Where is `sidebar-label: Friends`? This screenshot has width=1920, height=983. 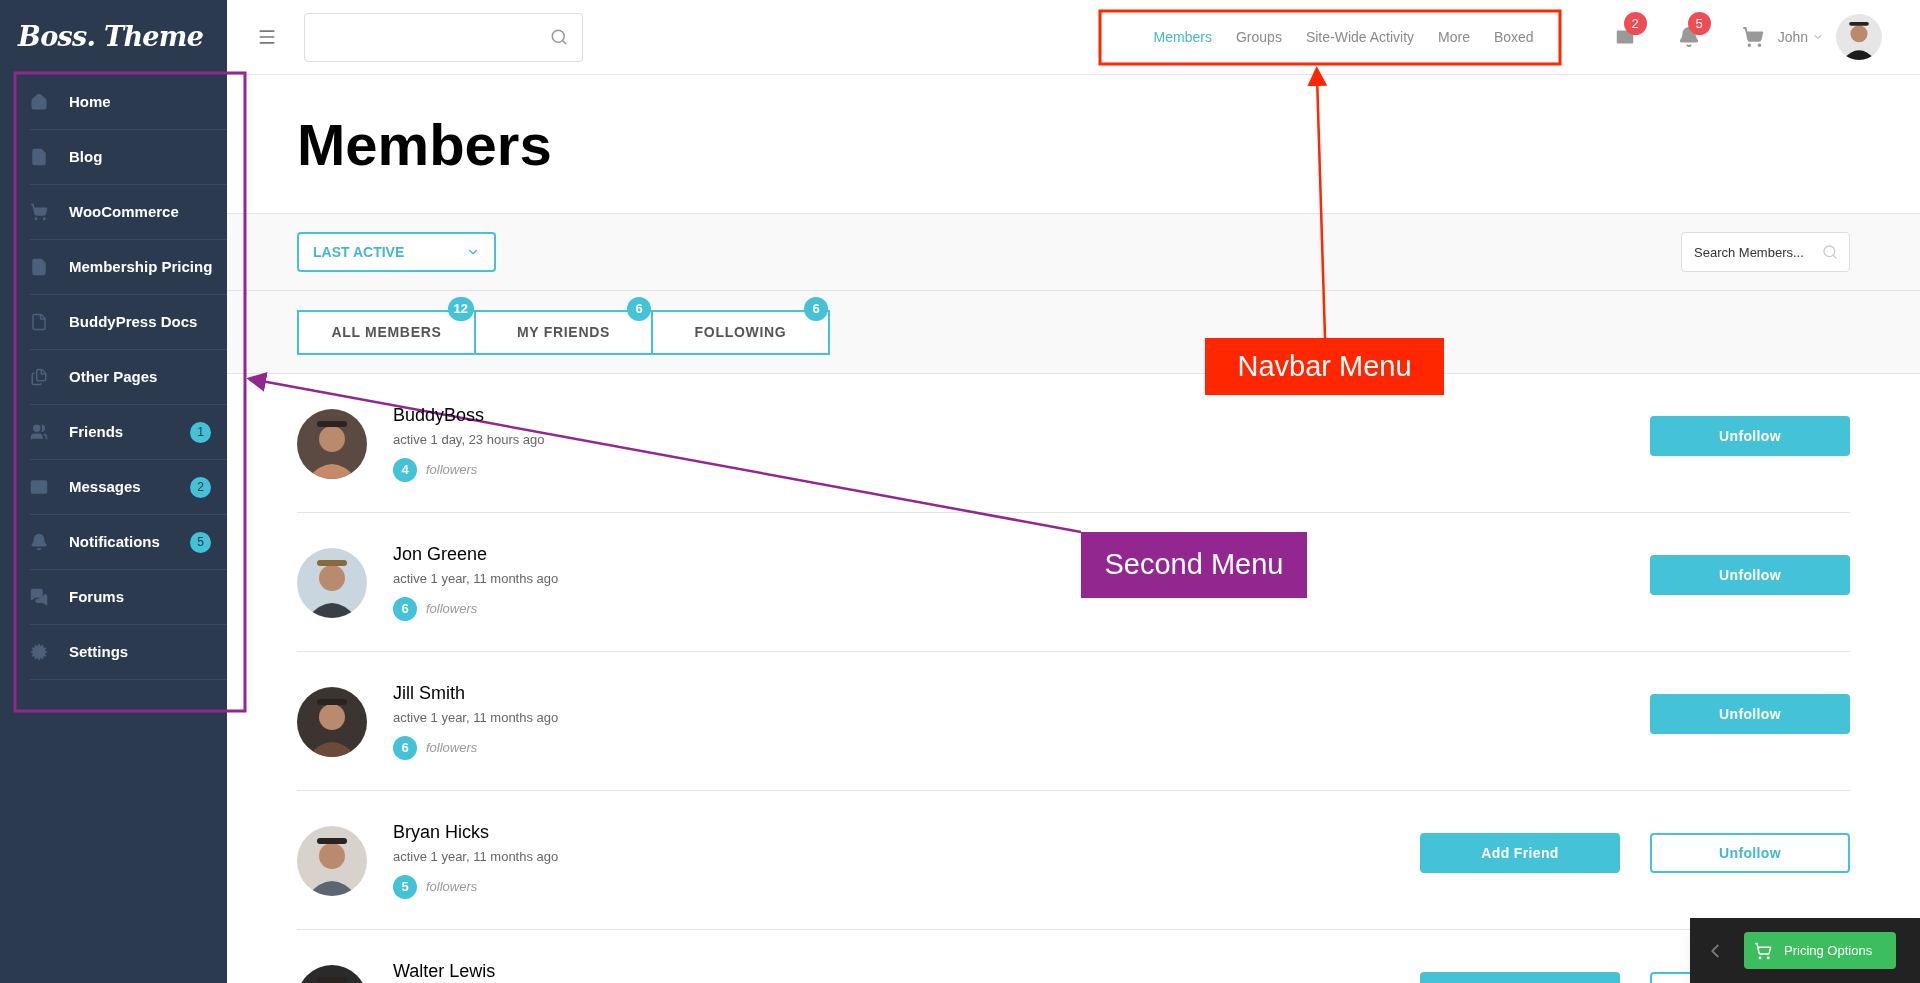 sidebar-label: Friends is located at coordinates (97, 431).